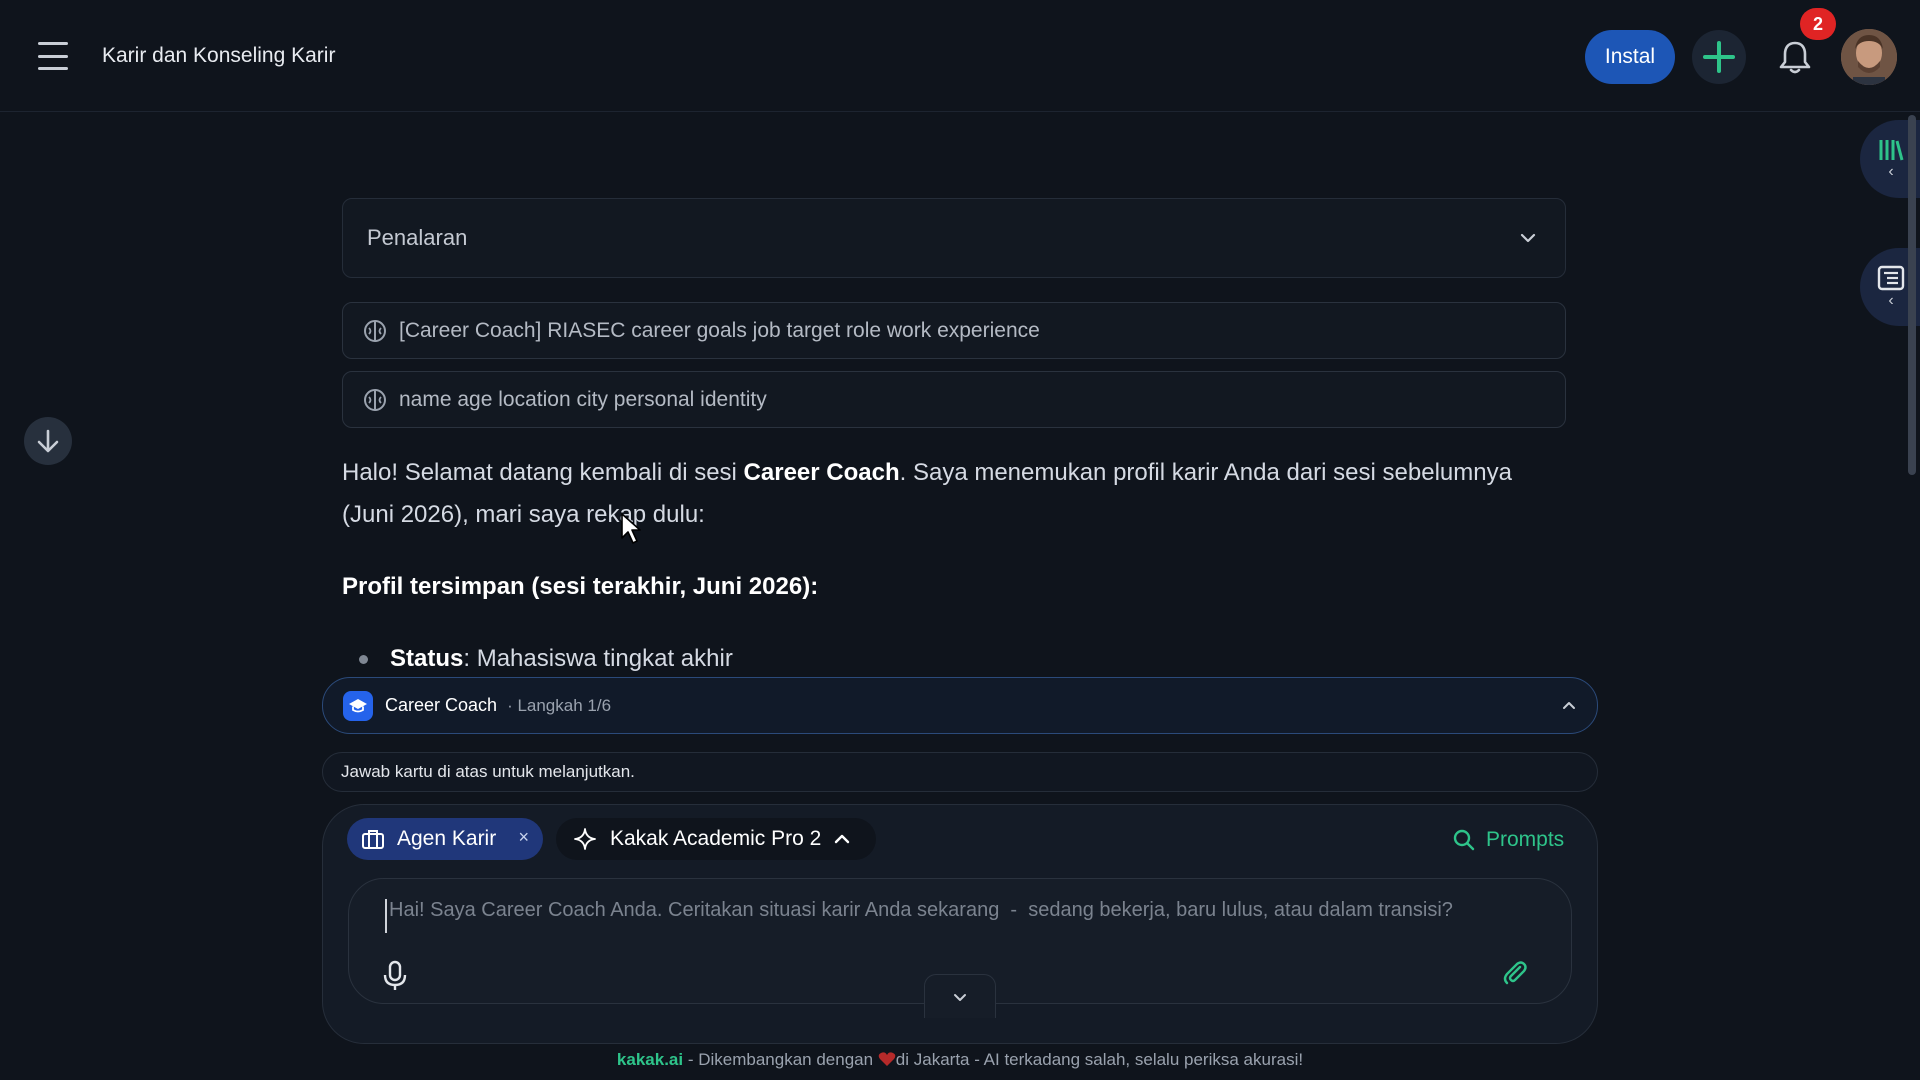 The width and height of the screenshot is (1920, 1080). What do you see at coordinates (821, 472) in the screenshot?
I see `message-bold-text: Career Coach` at bounding box center [821, 472].